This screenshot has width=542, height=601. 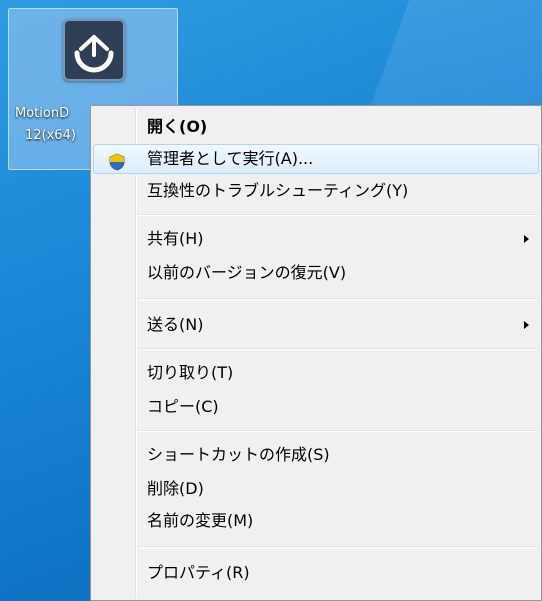 I want to click on menu-item-compatibility-troubleshoot: 互換性のトラブルシューティング(Y), so click(x=316, y=191).